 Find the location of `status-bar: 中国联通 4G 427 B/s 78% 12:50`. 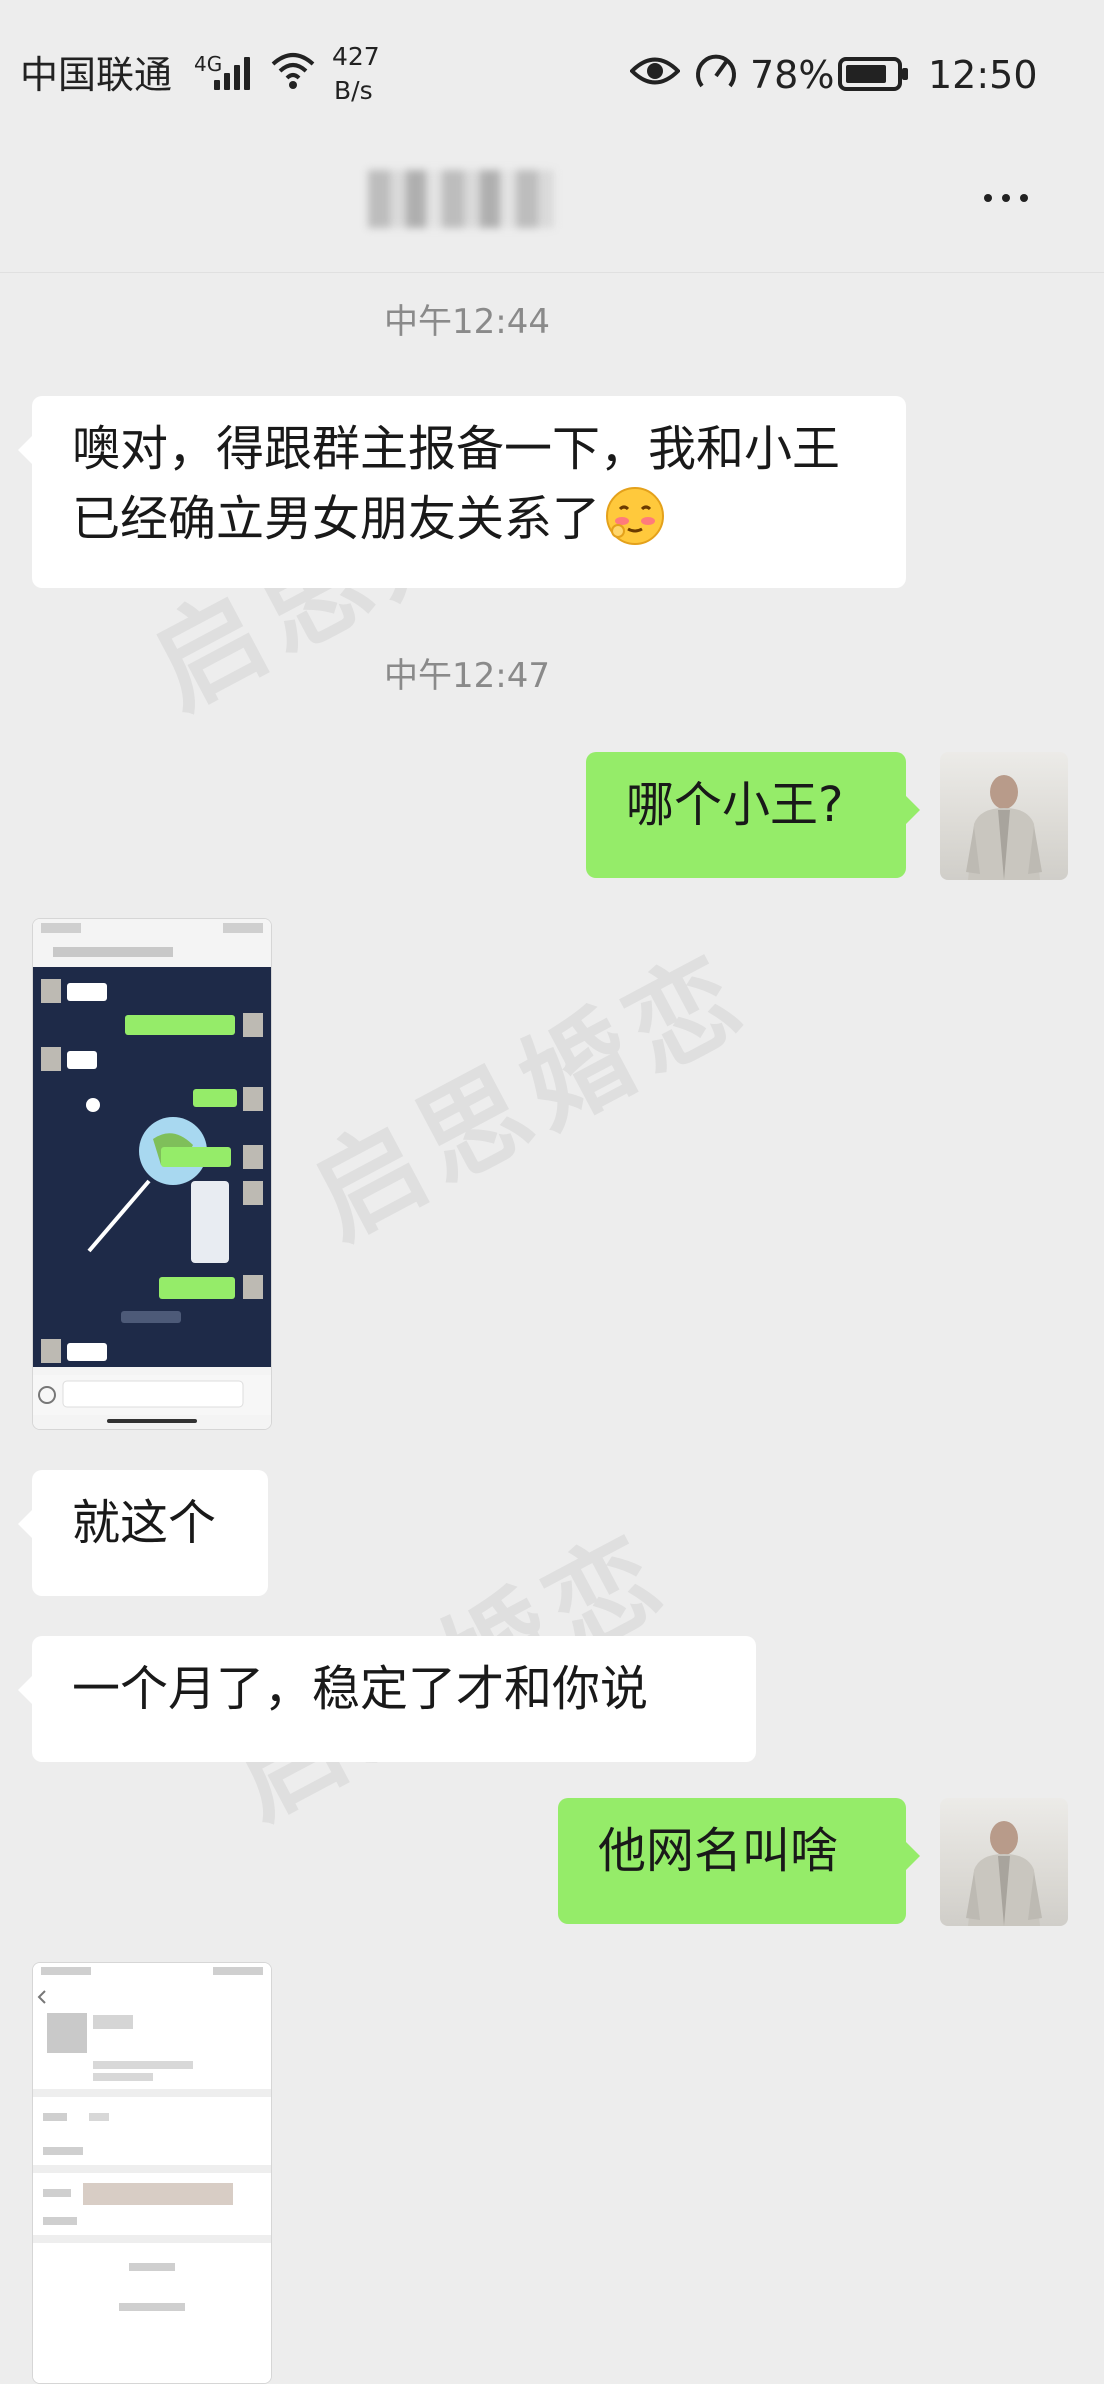

status-bar: 中国联通 4G 427 B/s 78% 12:50 is located at coordinates (552, 75).